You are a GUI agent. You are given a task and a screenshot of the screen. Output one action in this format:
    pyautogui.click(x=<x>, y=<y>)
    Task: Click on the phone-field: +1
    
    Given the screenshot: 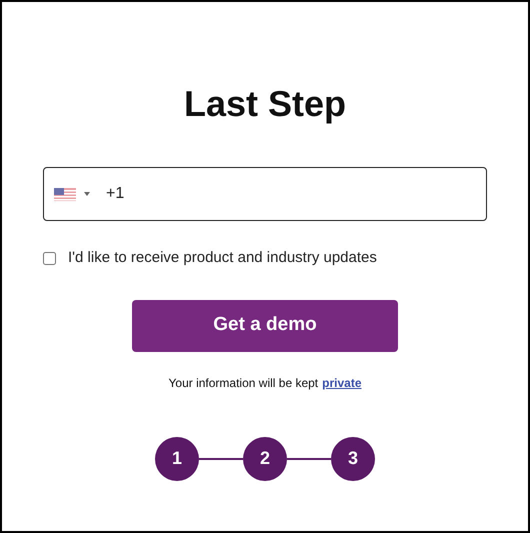 What is the action you would take?
    pyautogui.click(x=265, y=194)
    